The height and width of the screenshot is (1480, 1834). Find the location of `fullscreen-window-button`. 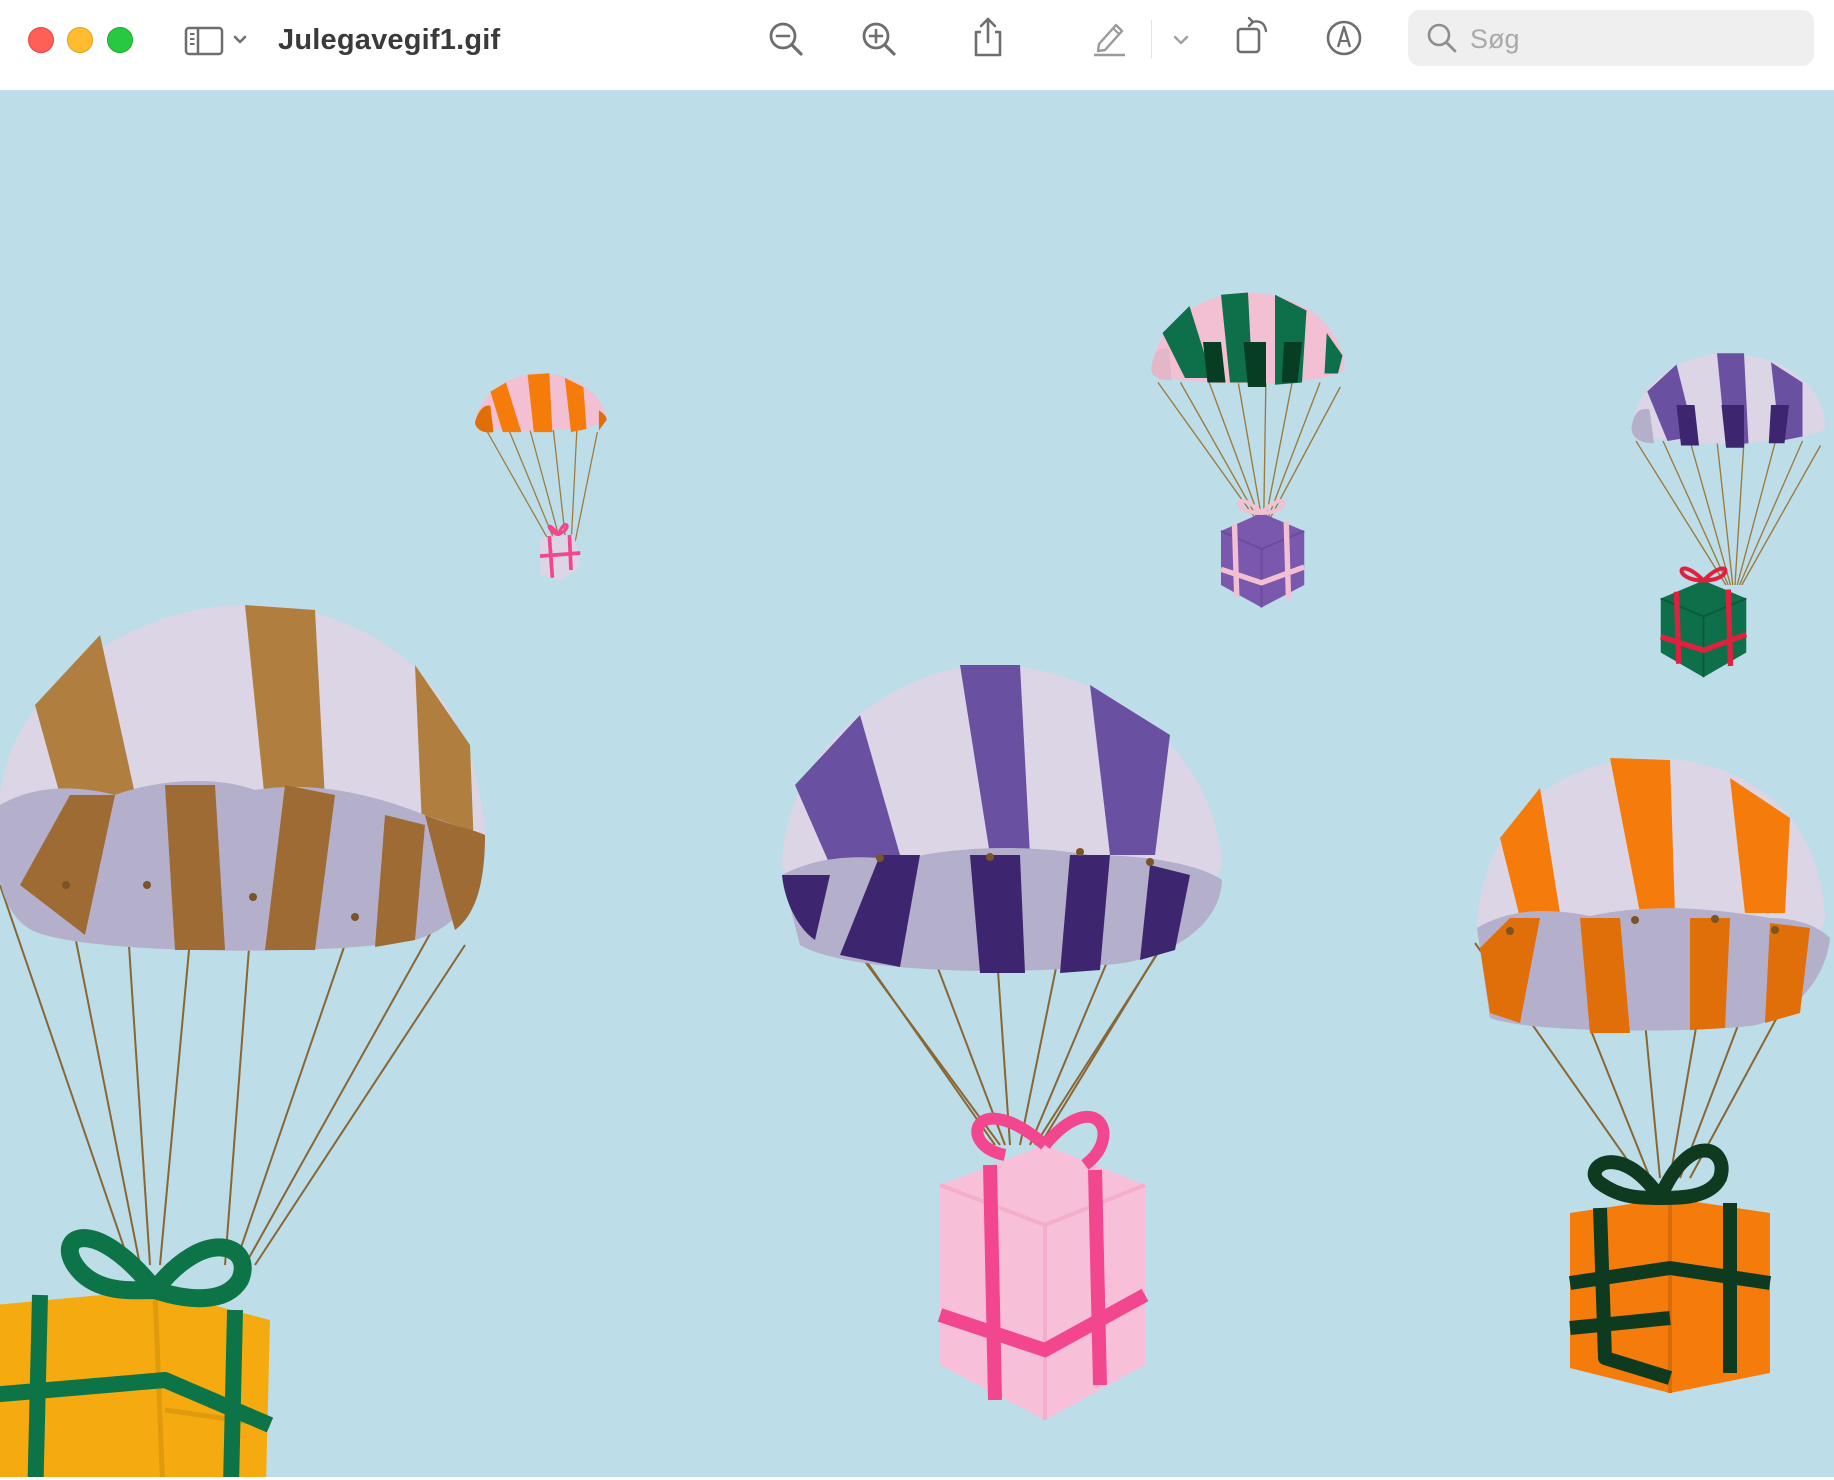

fullscreen-window-button is located at coordinates (120, 40).